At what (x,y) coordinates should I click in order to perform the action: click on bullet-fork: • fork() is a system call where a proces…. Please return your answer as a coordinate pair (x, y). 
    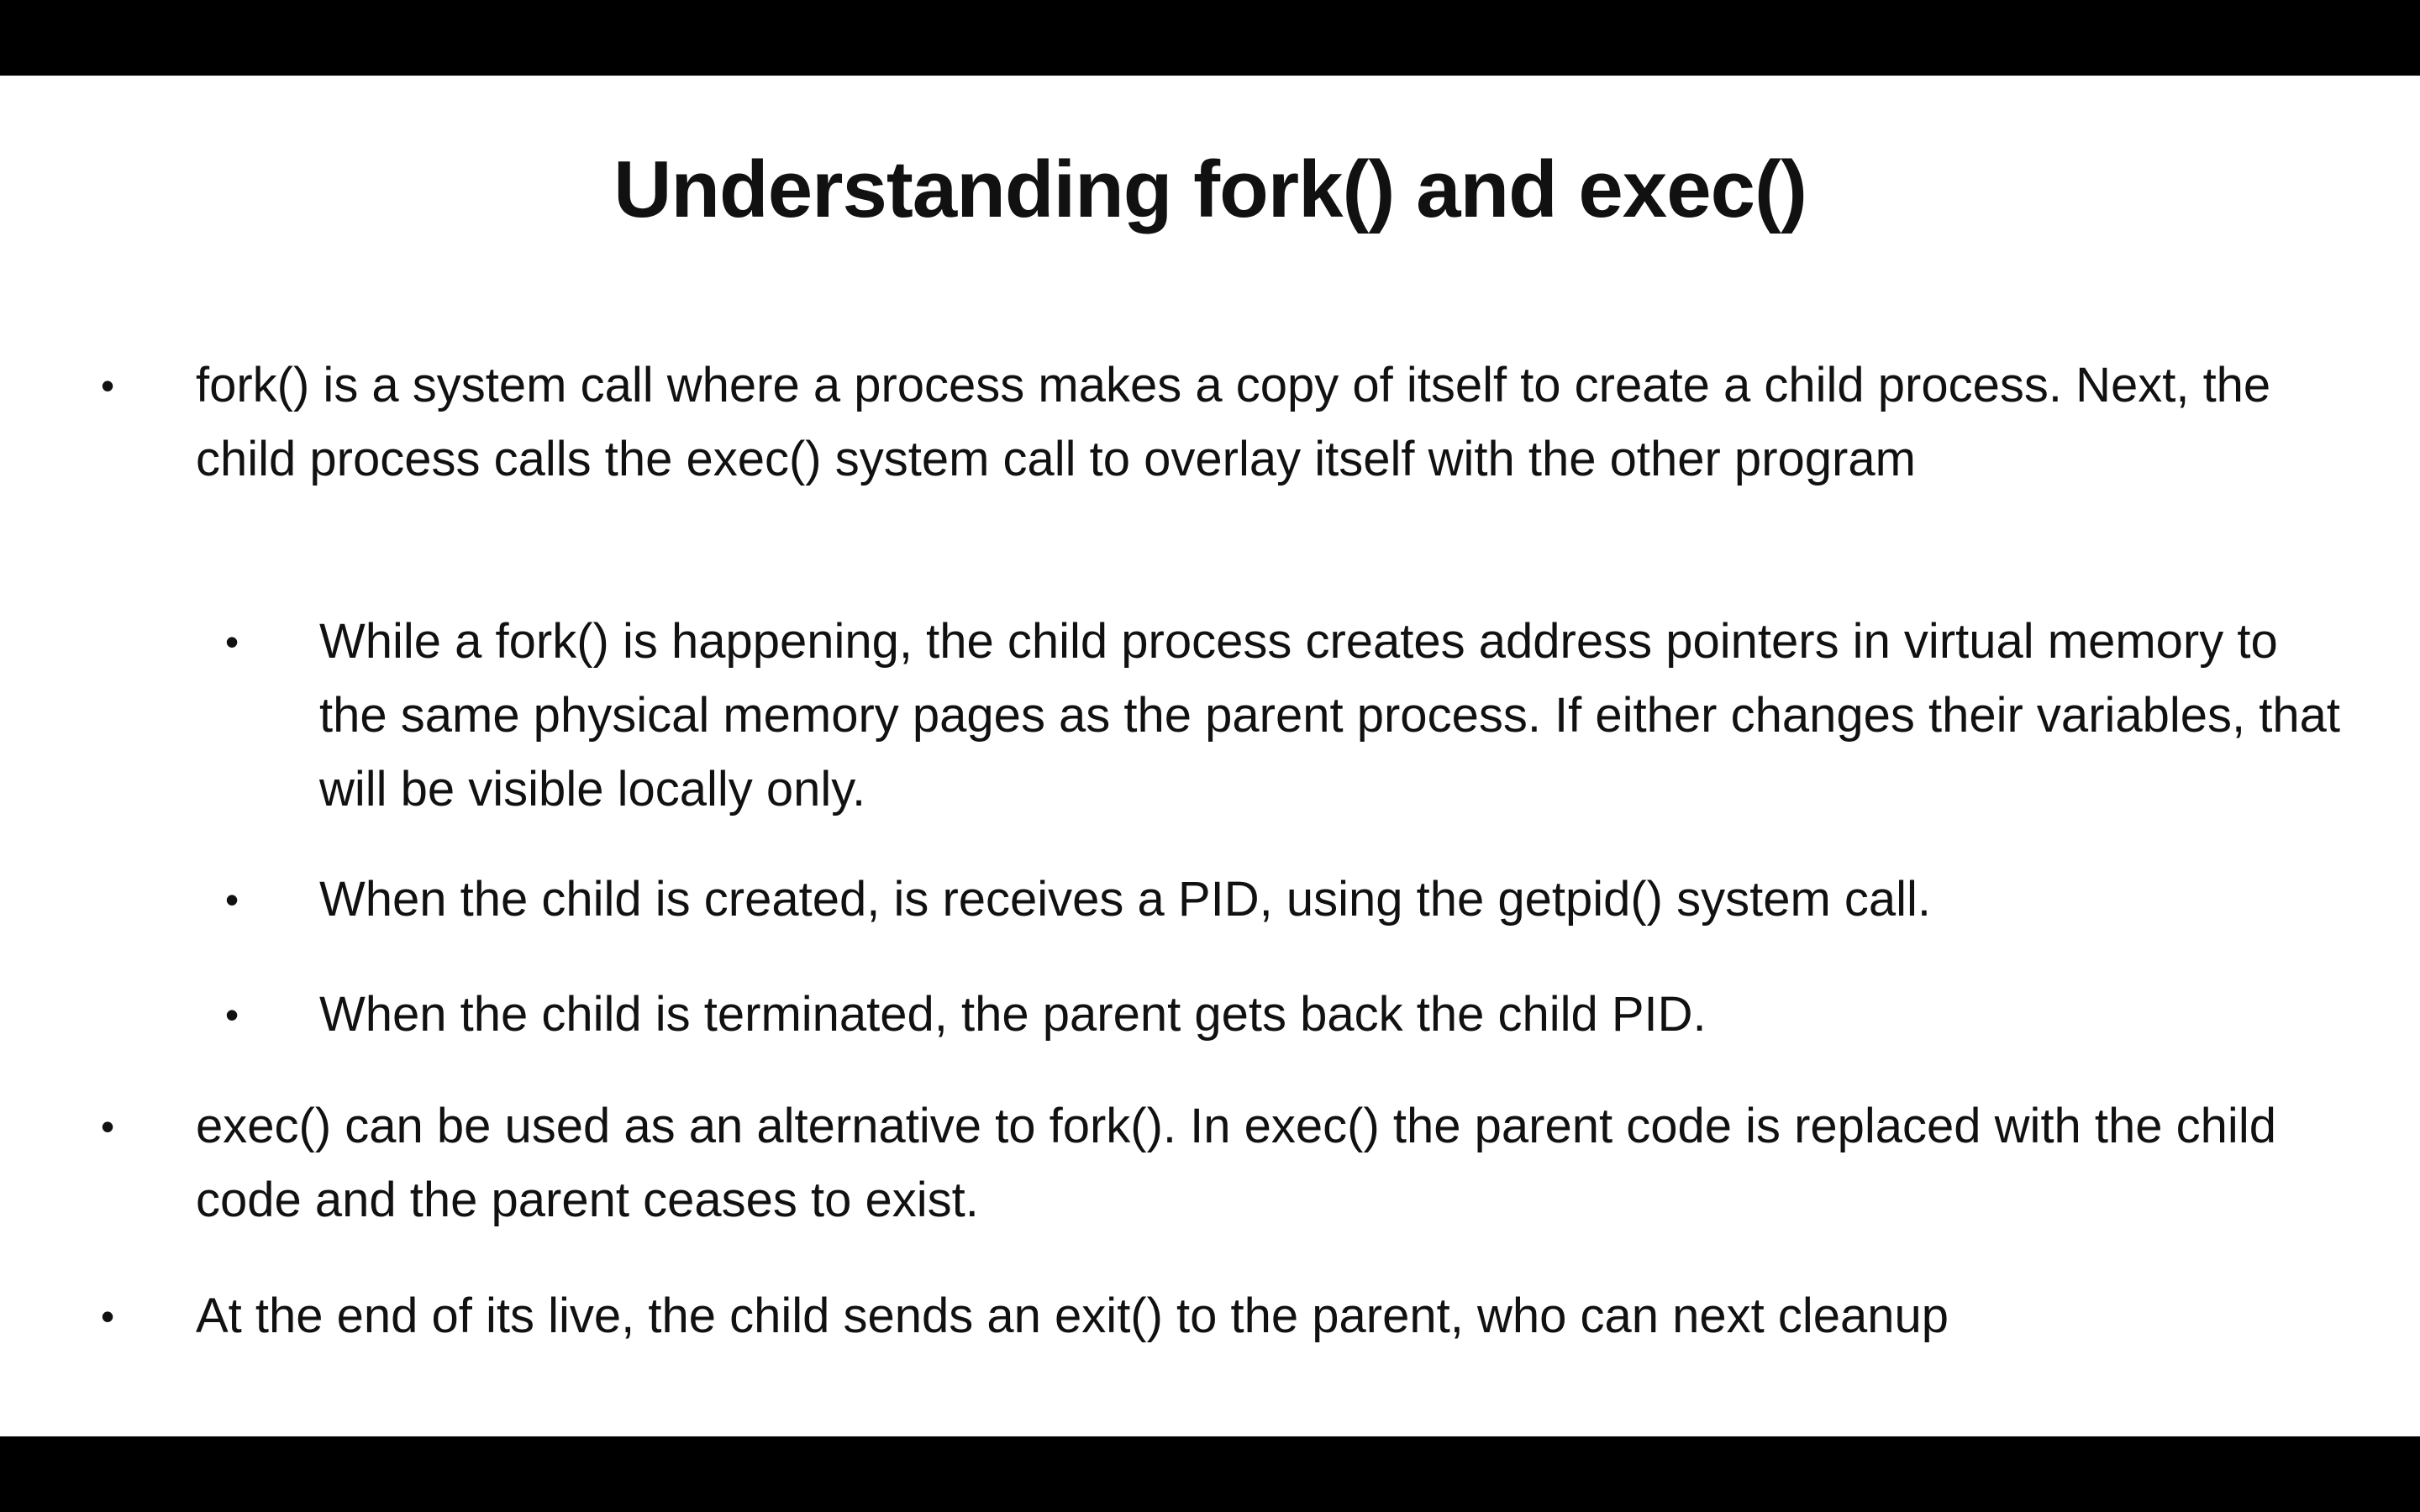
    Looking at the image, I should click on (1218, 422).